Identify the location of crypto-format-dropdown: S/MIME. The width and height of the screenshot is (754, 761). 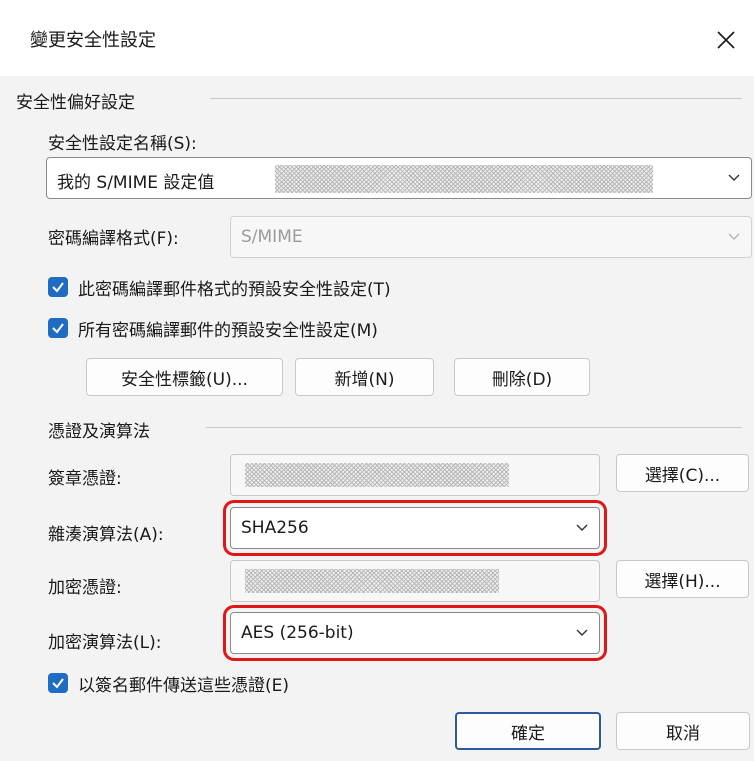
(491, 237).